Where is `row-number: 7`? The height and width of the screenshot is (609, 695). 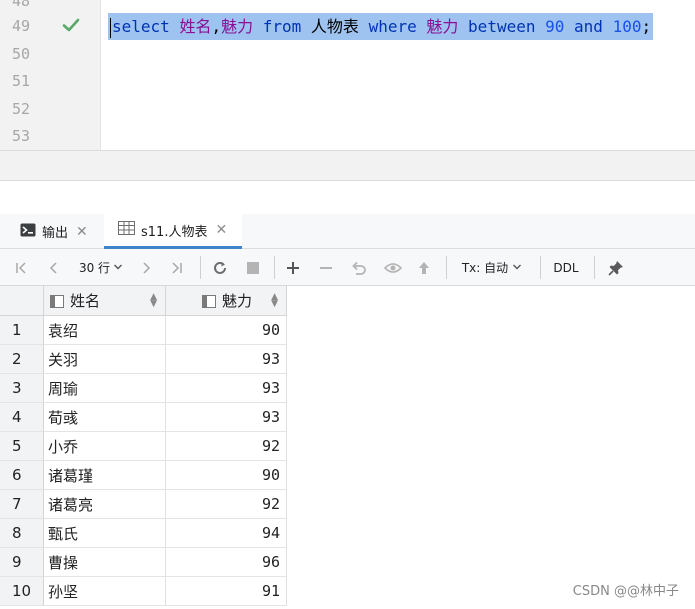 row-number: 7 is located at coordinates (22, 504).